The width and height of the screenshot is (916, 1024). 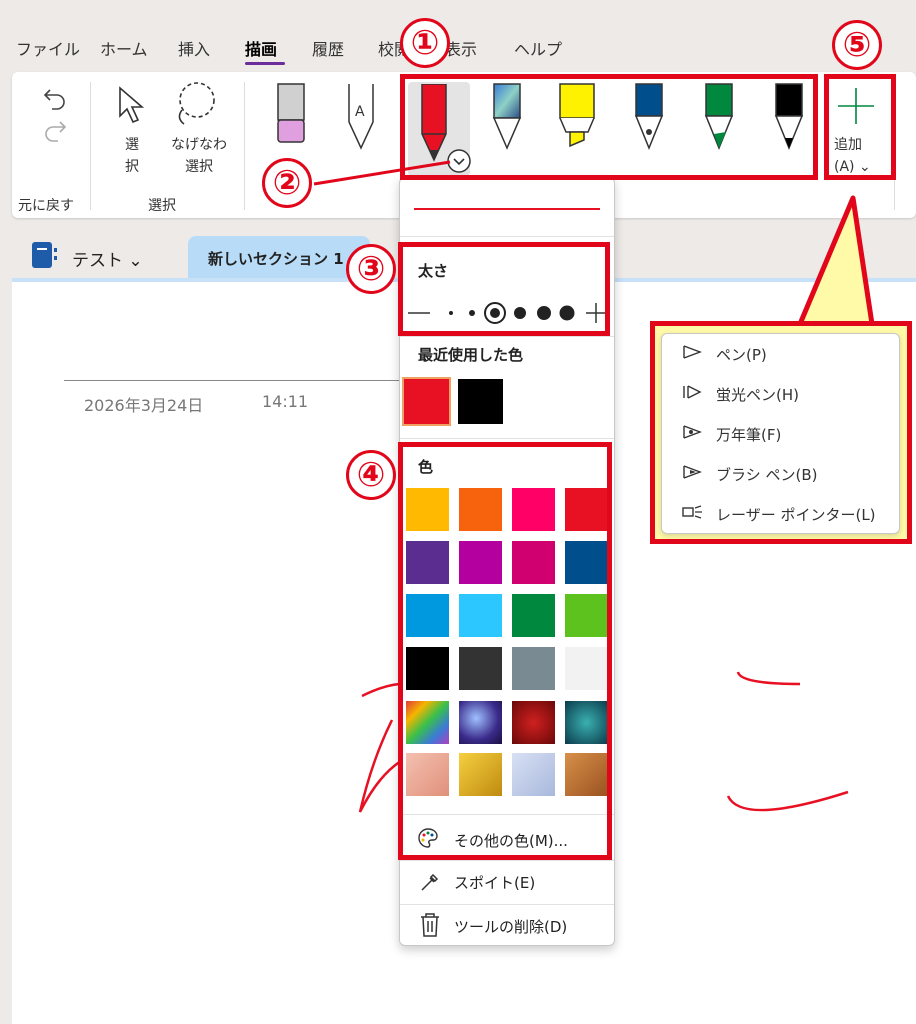 What do you see at coordinates (265, 63) in the screenshot?
I see `active-tab-indicator` at bounding box center [265, 63].